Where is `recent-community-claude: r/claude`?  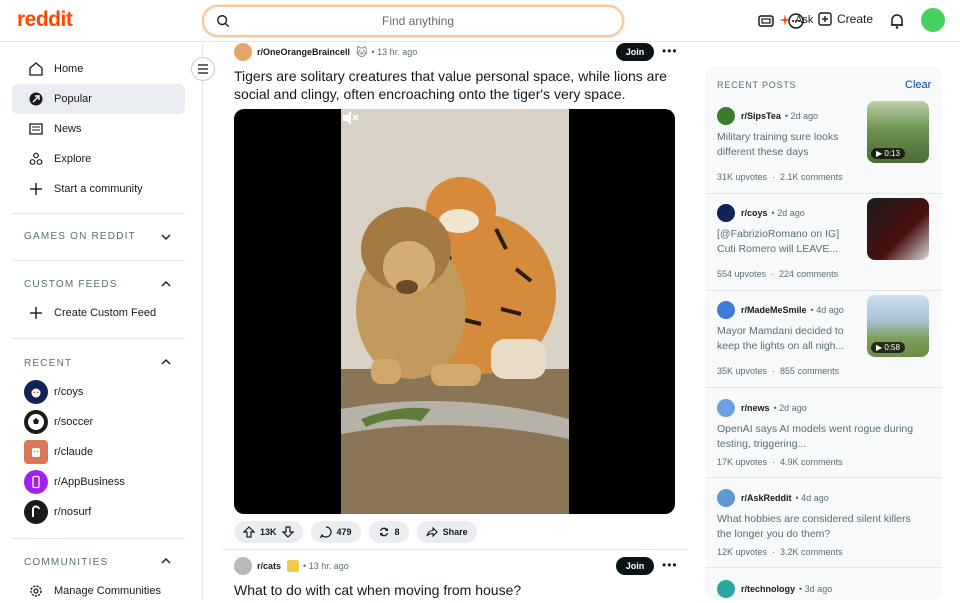
recent-community-claude: r/claude is located at coordinates (58, 452).